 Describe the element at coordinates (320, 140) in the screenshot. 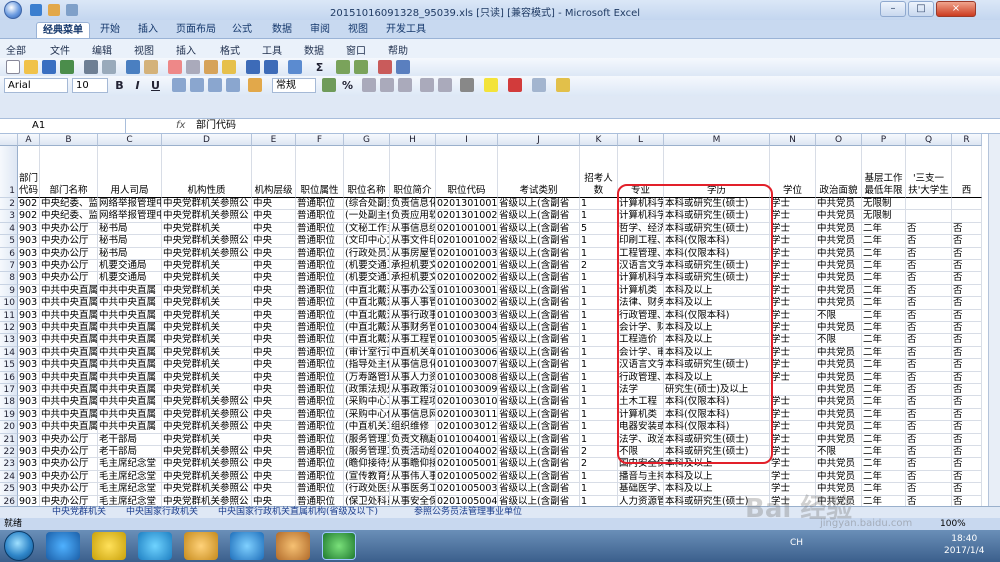

I see `column-header: F` at that location.